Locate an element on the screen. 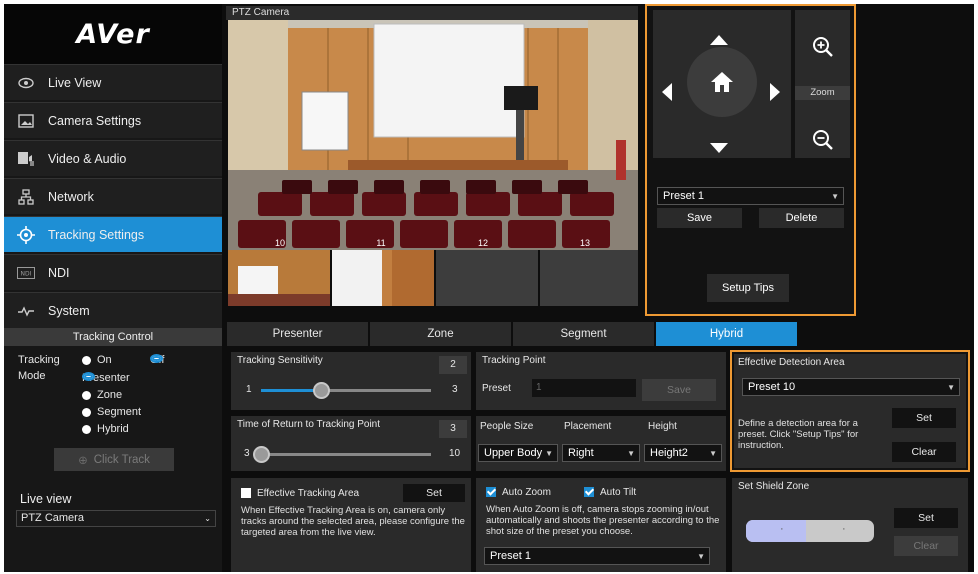 This screenshot has height=574, width=978. pan-right-button is located at coordinates (775, 93).